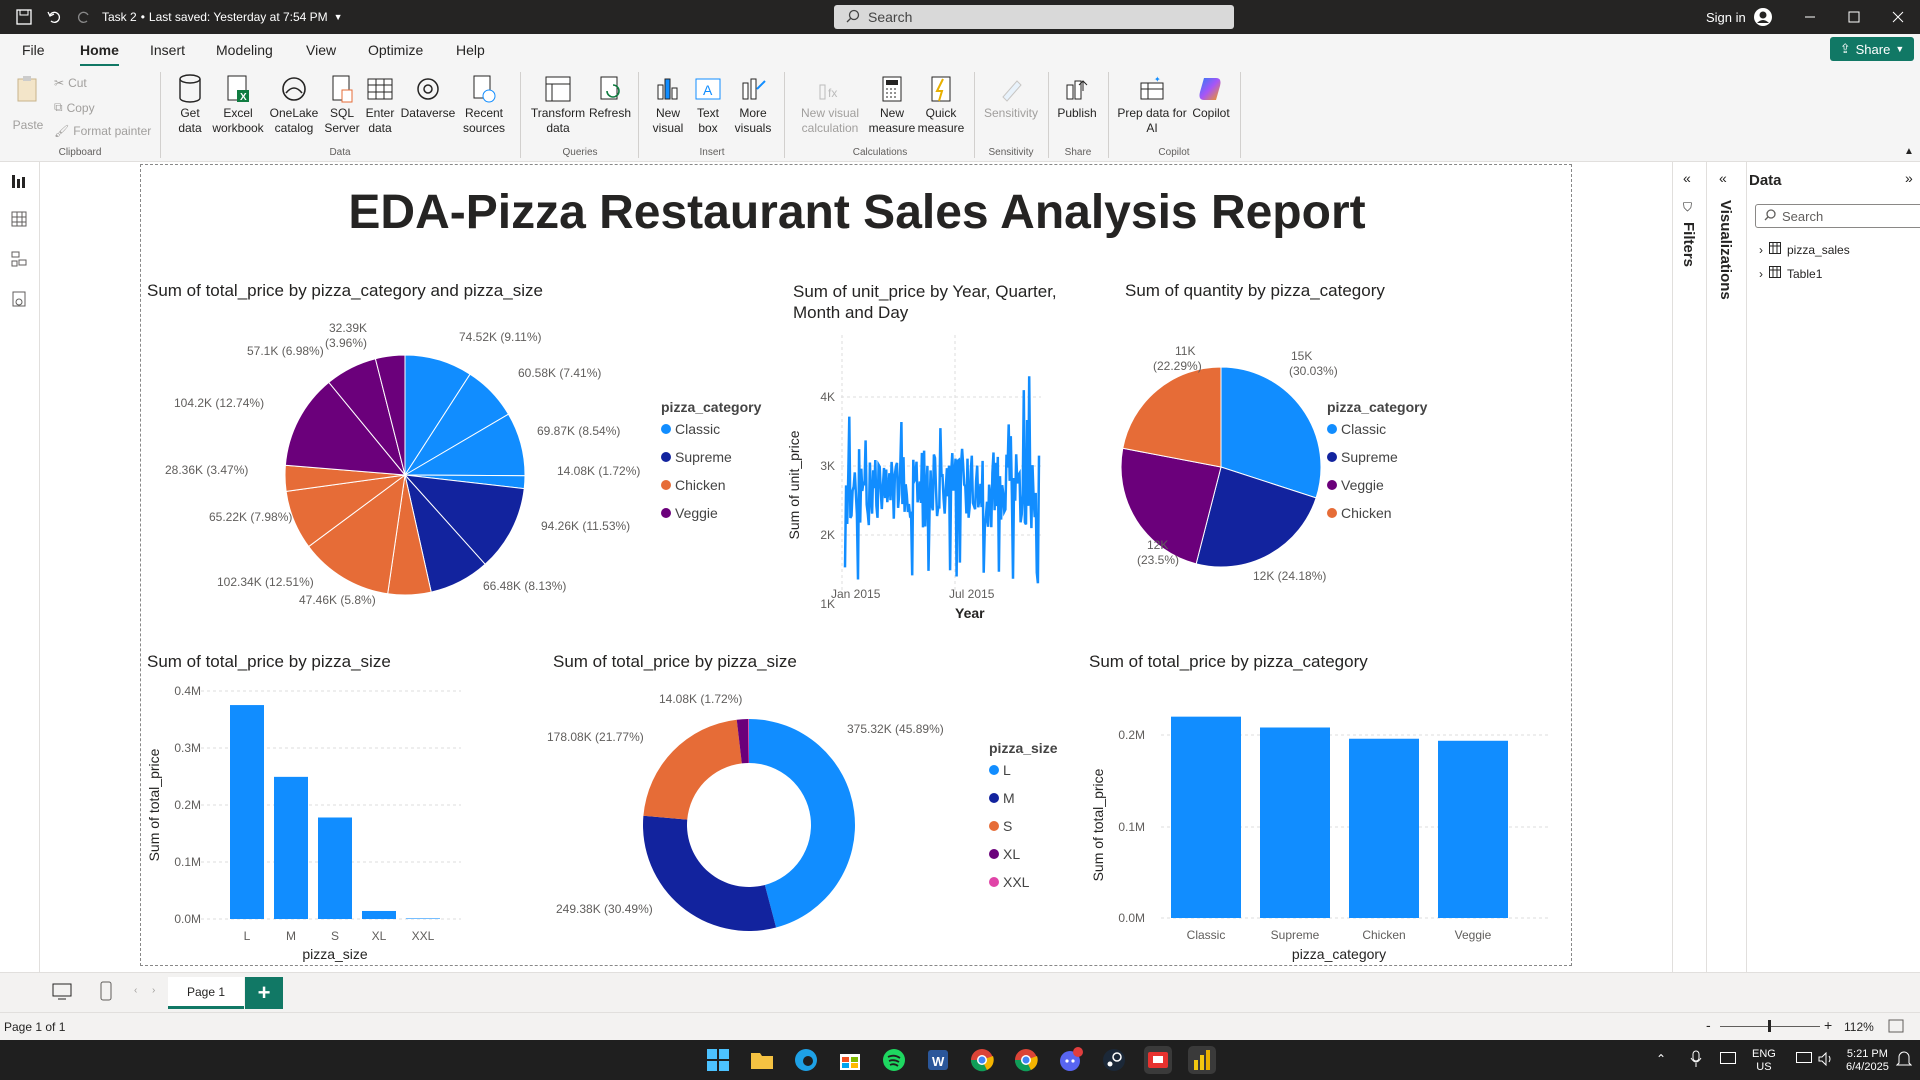 This screenshot has width=1920, height=1080. What do you see at coordinates (1828, 1025) in the screenshot?
I see `zoom-in-icon: +` at bounding box center [1828, 1025].